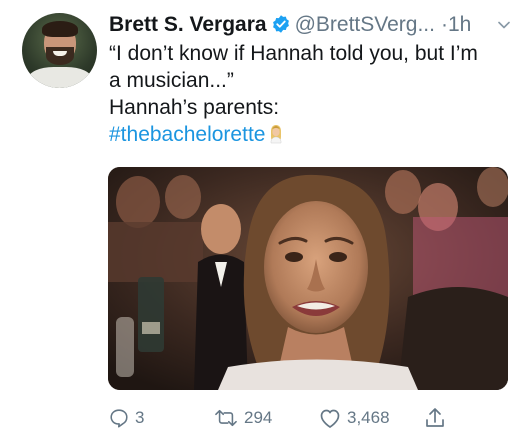  I want to click on avatar-beard, so click(60, 56).